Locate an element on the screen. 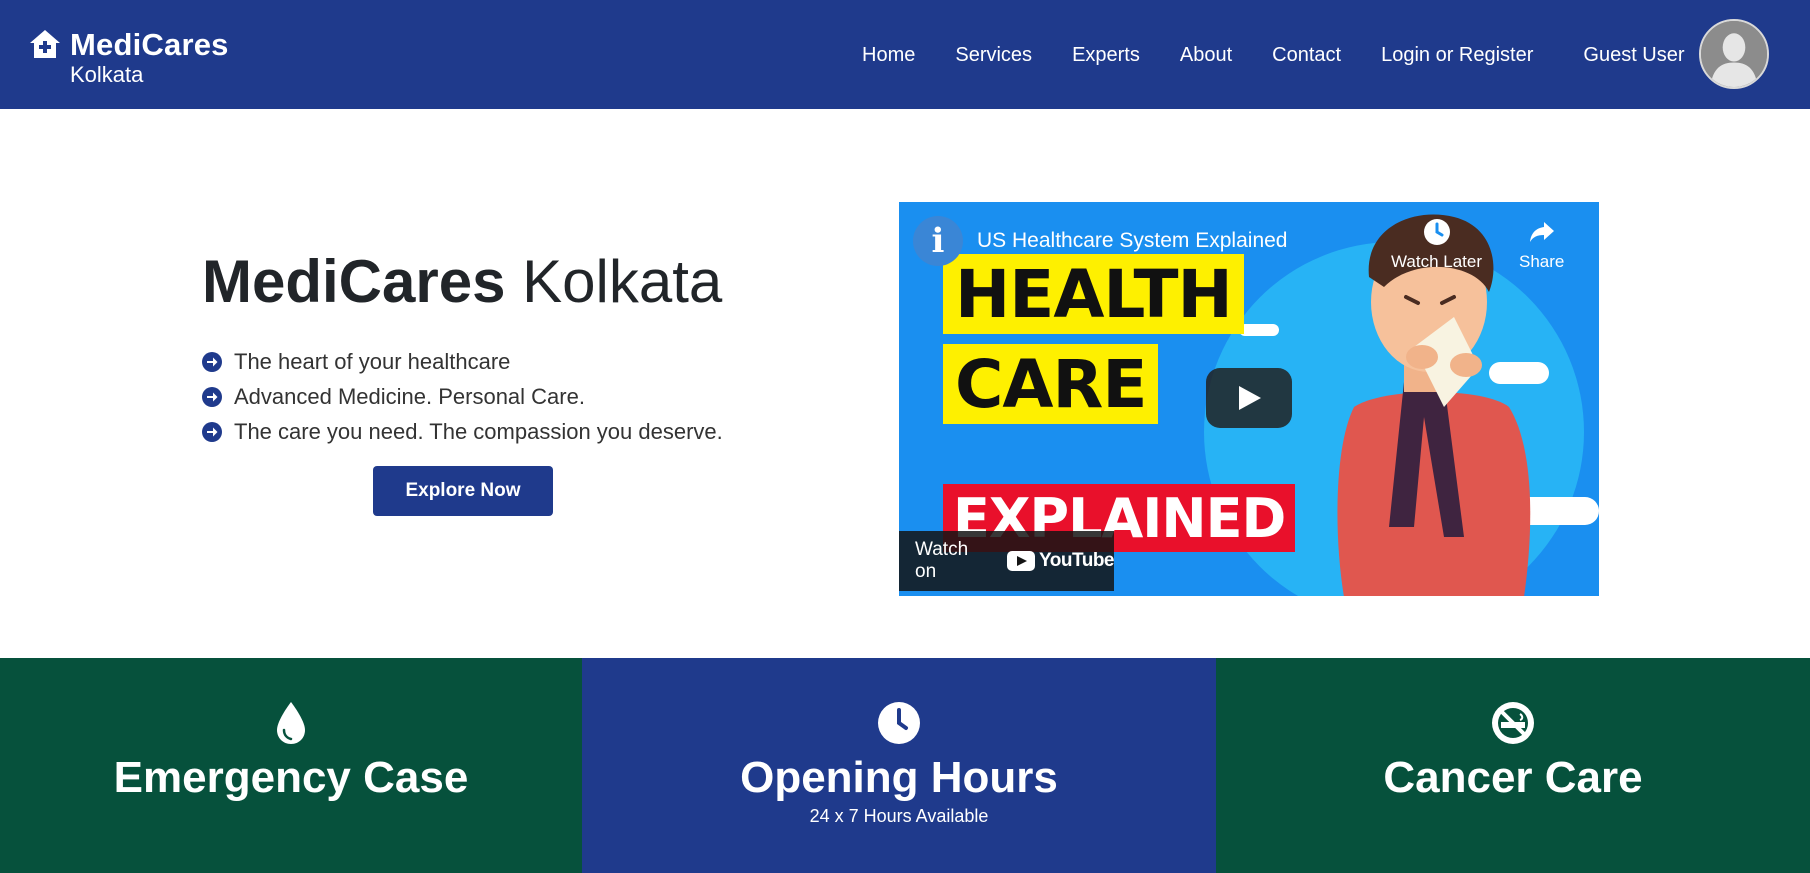 Image resolution: width=1810 pixels, height=873 pixels. youtube-wordmark: YouTube is located at coordinates (1076, 560).